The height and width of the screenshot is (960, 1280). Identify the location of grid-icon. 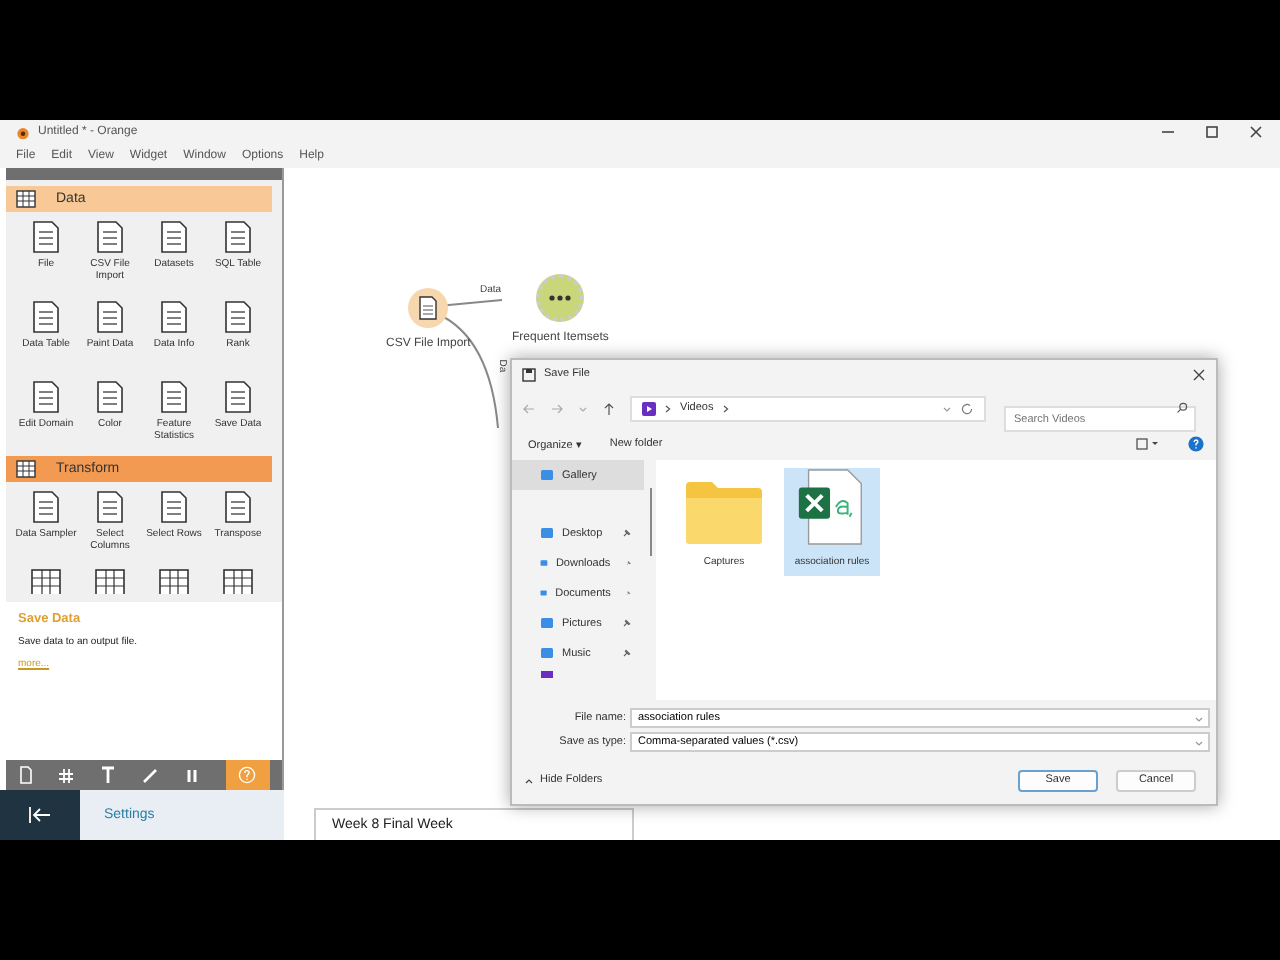
(66, 775).